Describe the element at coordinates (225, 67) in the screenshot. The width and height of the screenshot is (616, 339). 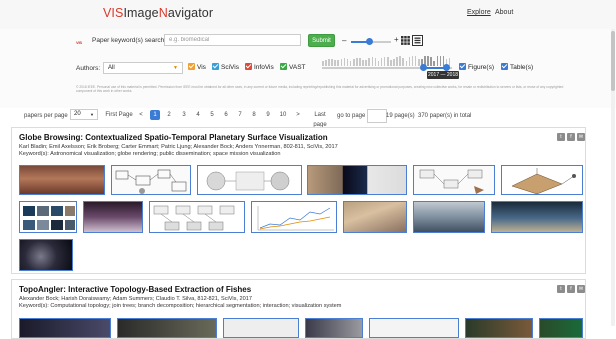
I see `venue-checkbox-scivis: SciVis` at that location.